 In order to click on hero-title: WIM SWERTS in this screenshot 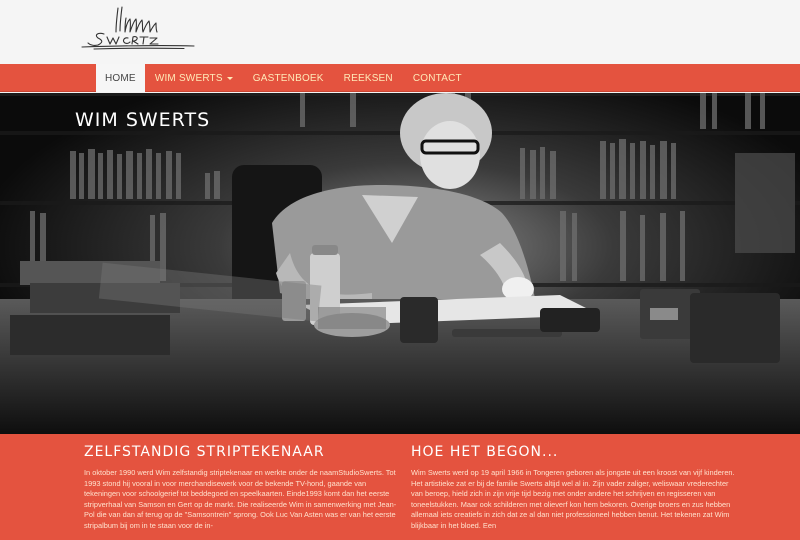, I will do `click(143, 120)`.